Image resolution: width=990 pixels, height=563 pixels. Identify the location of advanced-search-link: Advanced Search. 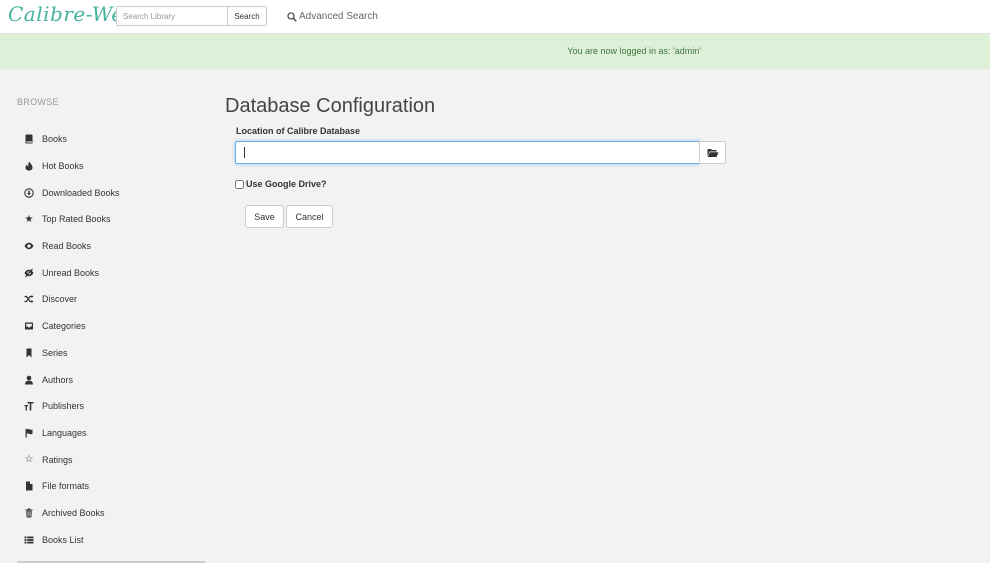
(332, 16).